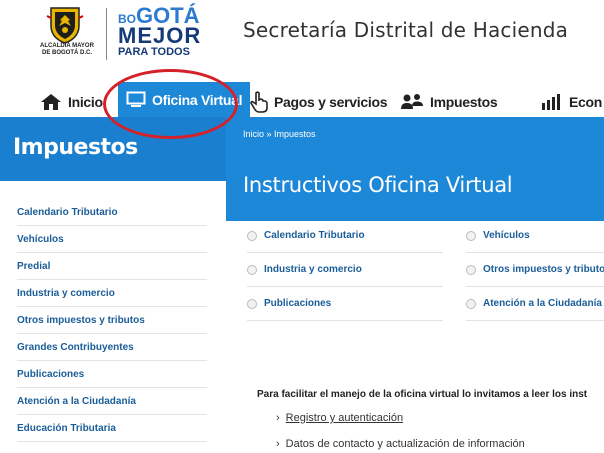  I want to click on option-industria-y-comercio: Industria y comercio, so click(345, 270).